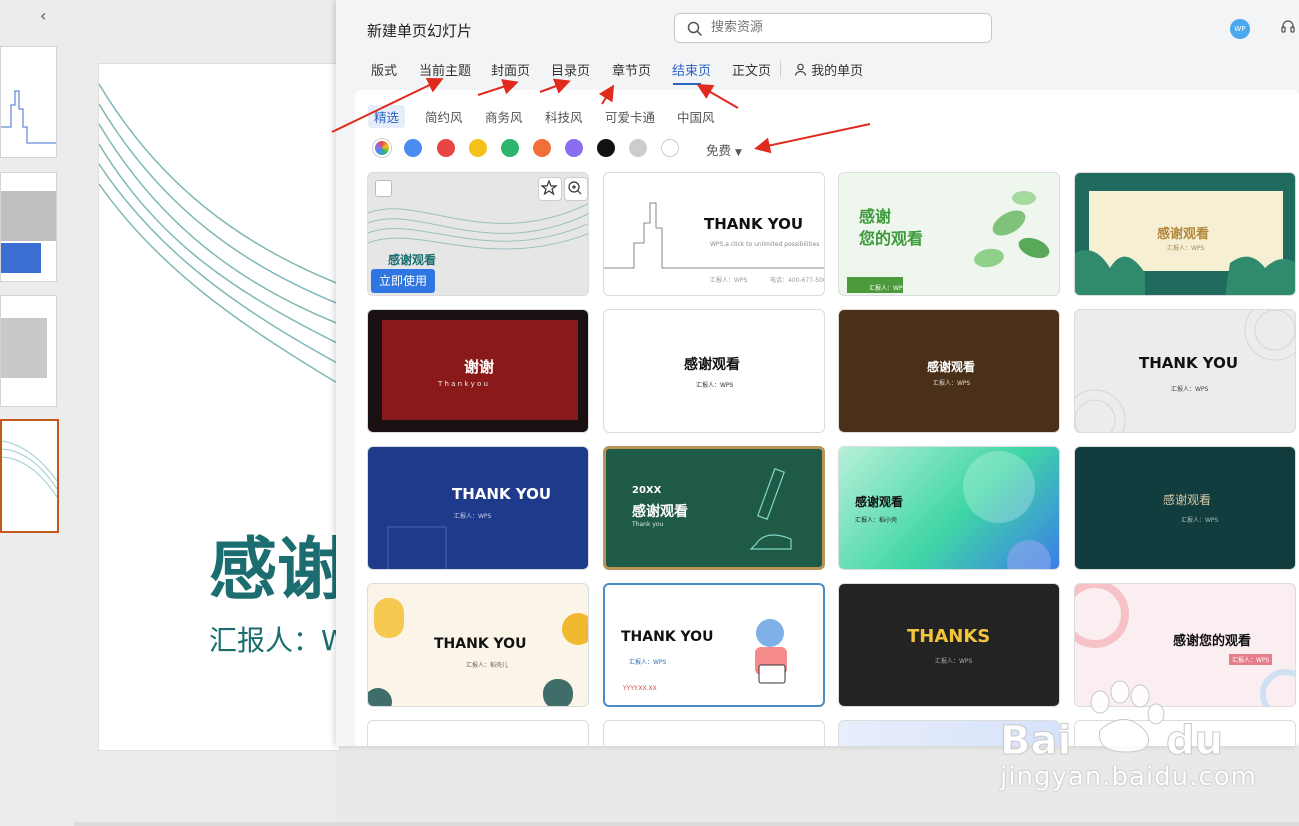 The width and height of the screenshot is (1299, 826). What do you see at coordinates (686, 824) in the screenshot?
I see `status-bar` at bounding box center [686, 824].